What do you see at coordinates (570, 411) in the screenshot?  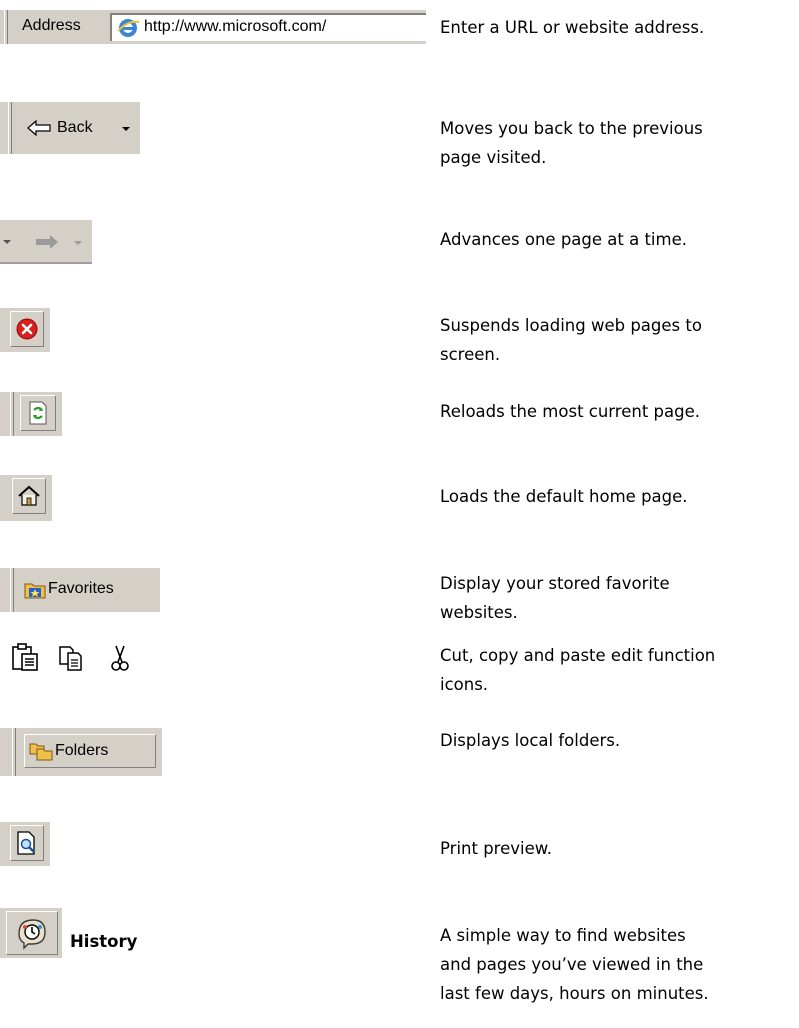 I see `description: Reloads the most current page.` at bounding box center [570, 411].